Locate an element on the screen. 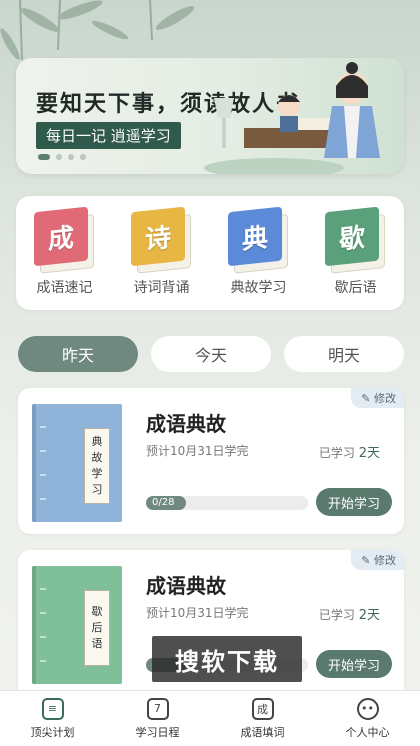 The image size is (420, 746). category-poems: 诗 诗词背诵 is located at coordinates (162, 251).